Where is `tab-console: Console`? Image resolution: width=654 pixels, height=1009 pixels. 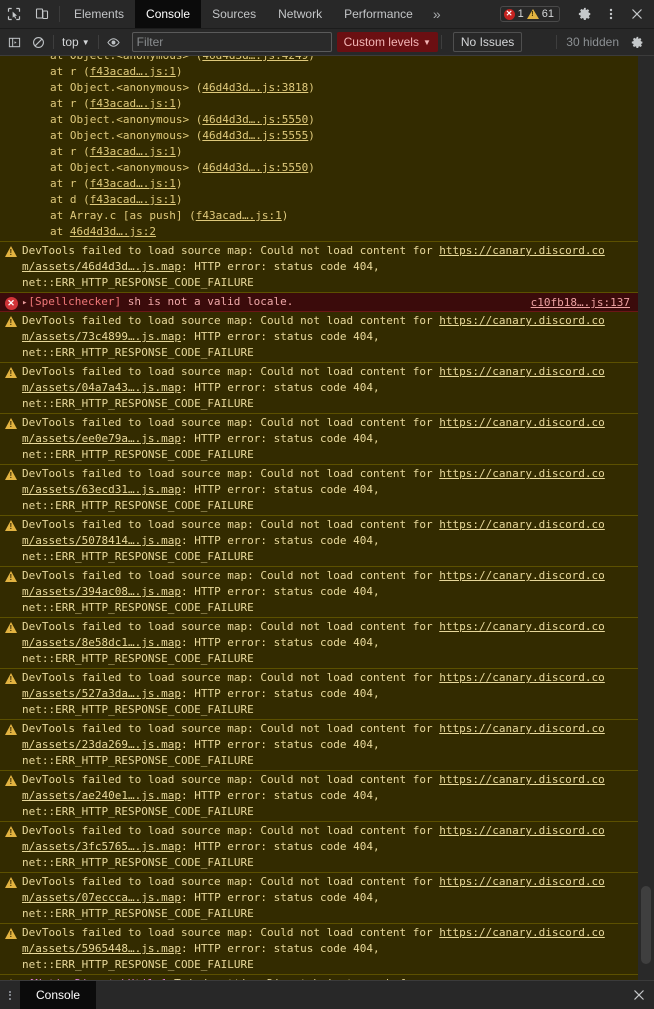 tab-console: Console is located at coordinates (168, 14).